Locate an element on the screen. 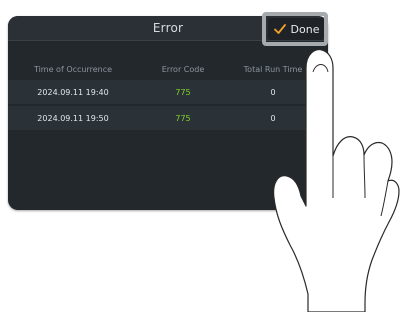 The width and height of the screenshot is (400, 312). dialog-title: Error is located at coordinates (168, 28).